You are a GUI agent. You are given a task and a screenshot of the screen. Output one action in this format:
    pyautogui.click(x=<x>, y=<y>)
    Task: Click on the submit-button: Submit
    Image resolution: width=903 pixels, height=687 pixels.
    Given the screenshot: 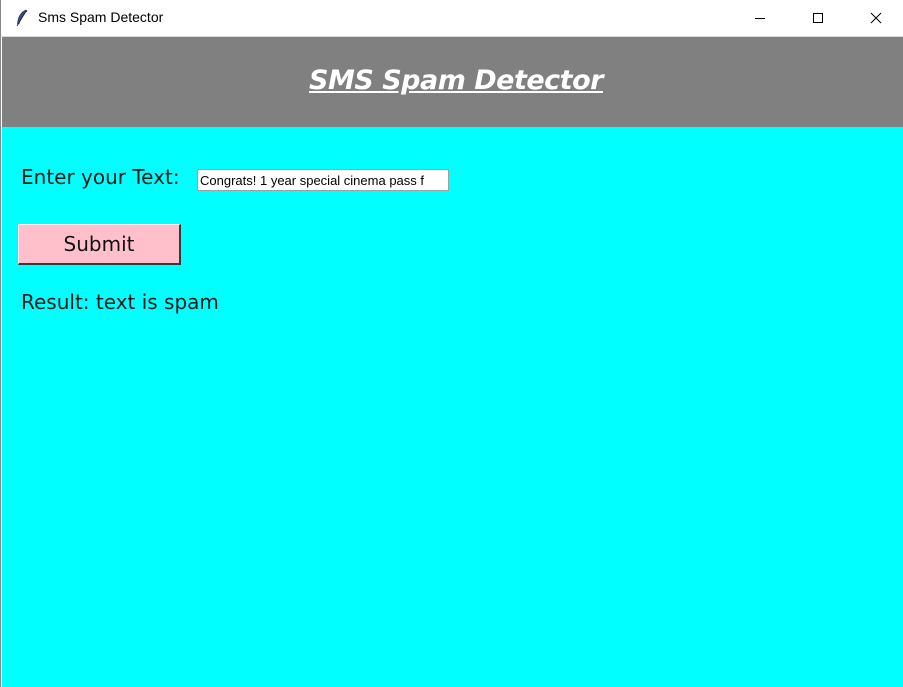 What is the action you would take?
    pyautogui.click(x=99, y=244)
    